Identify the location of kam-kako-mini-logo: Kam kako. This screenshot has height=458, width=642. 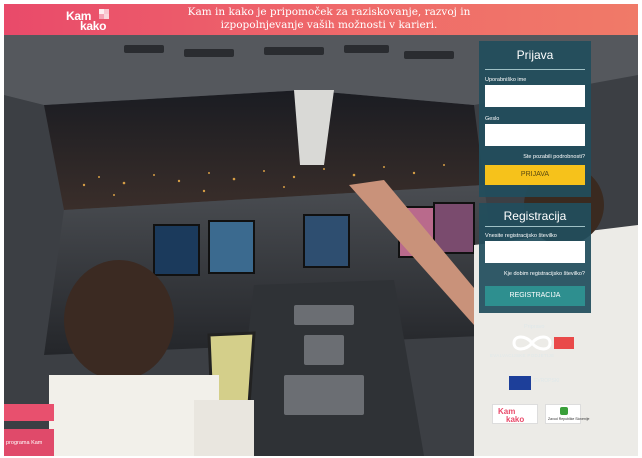
(515, 414).